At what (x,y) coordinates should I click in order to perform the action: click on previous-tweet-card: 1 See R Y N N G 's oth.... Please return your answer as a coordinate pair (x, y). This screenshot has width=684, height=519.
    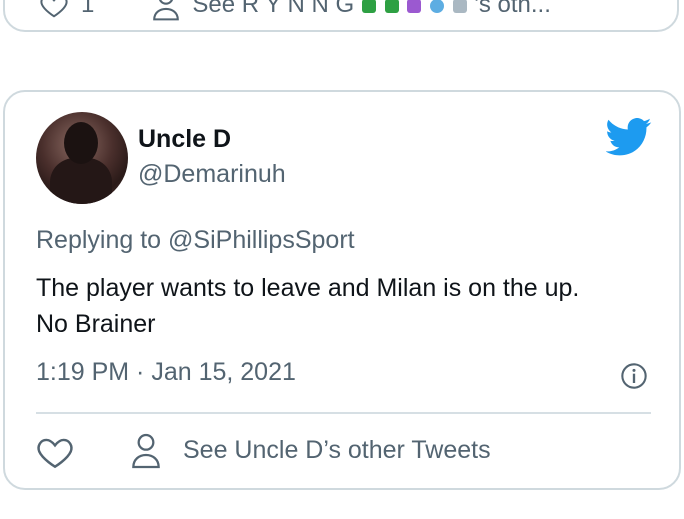
    Looking at the image, I should click on (341, 16).